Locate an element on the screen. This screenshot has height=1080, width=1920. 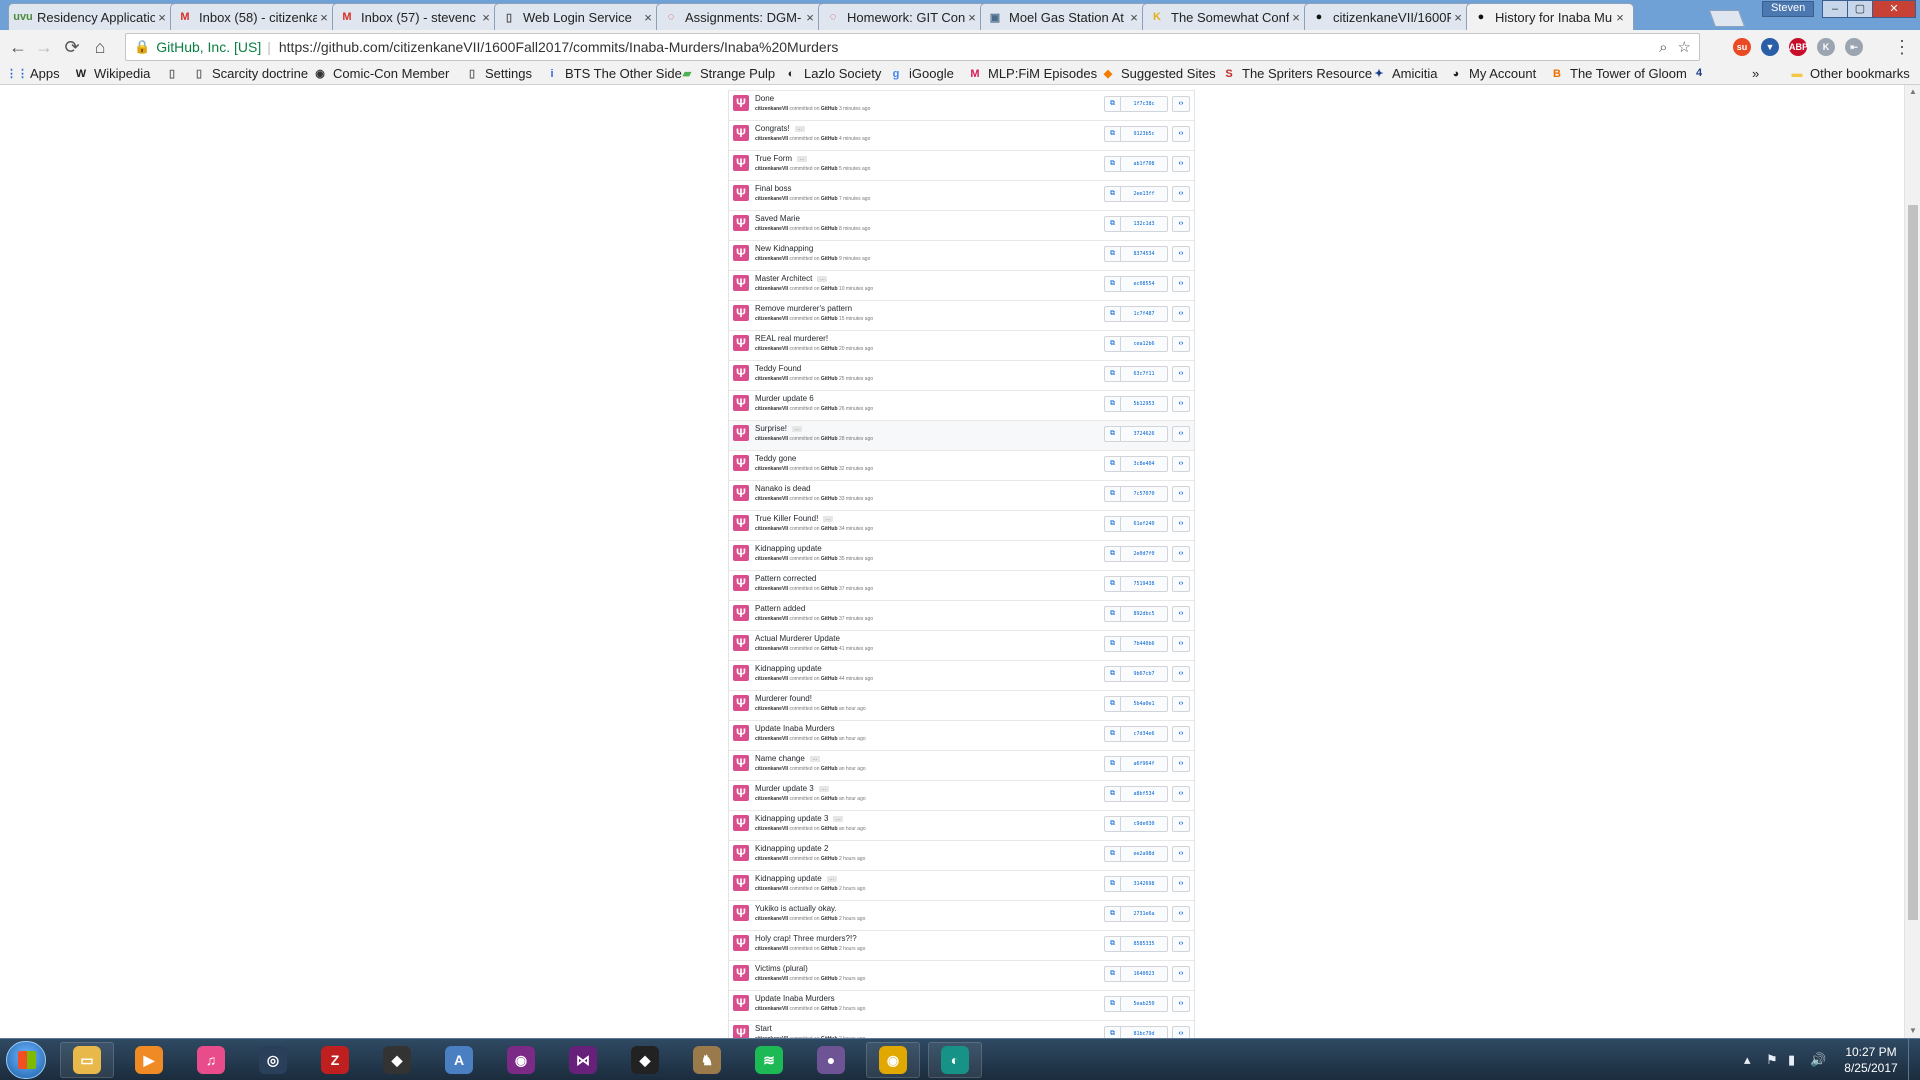
commit-message-text: Victims (plural) is located at coordinates (781, 968).